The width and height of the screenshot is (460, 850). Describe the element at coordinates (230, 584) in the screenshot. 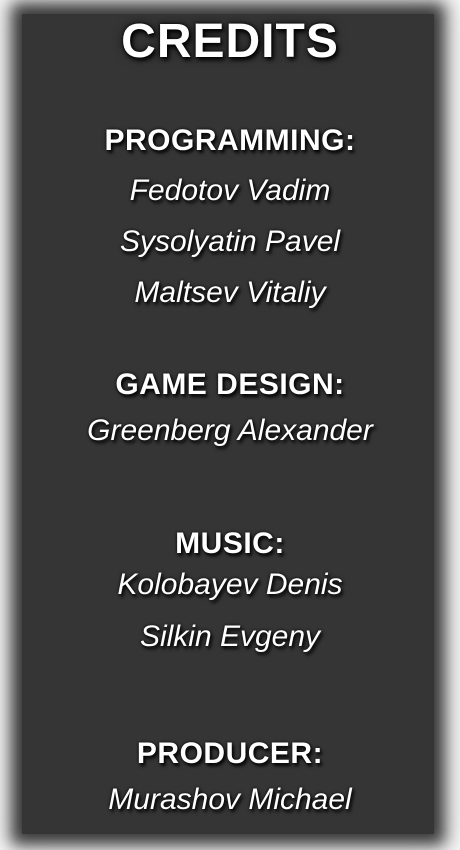

I see `credit-name: Kolobayev Denis` at that location.